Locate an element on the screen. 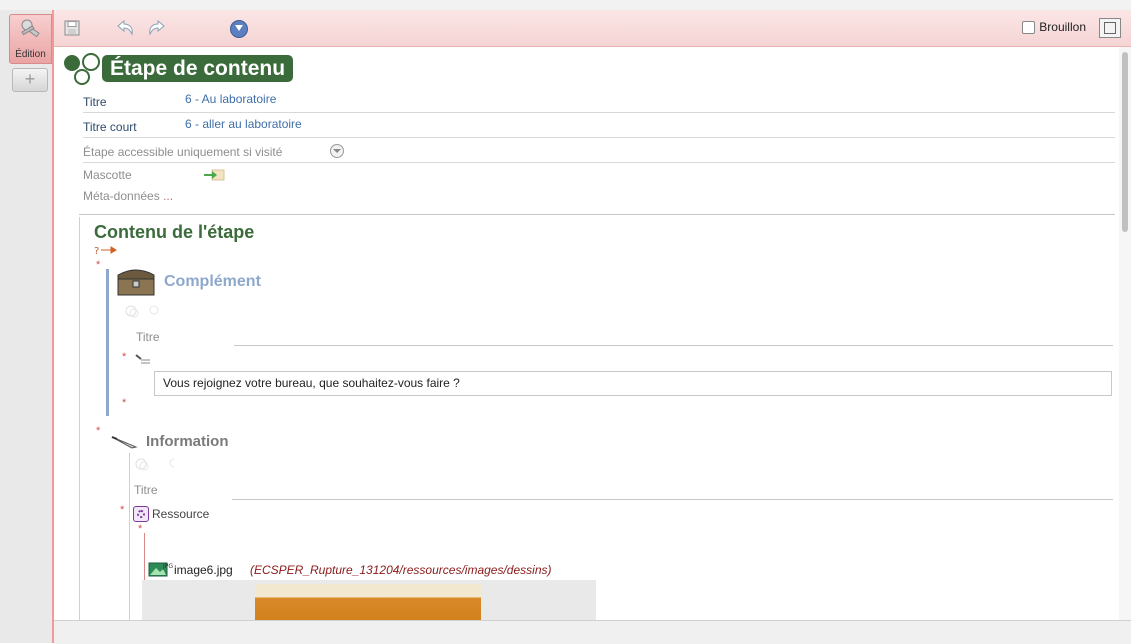  plus-icon: + is located at coordinates (30, 79).